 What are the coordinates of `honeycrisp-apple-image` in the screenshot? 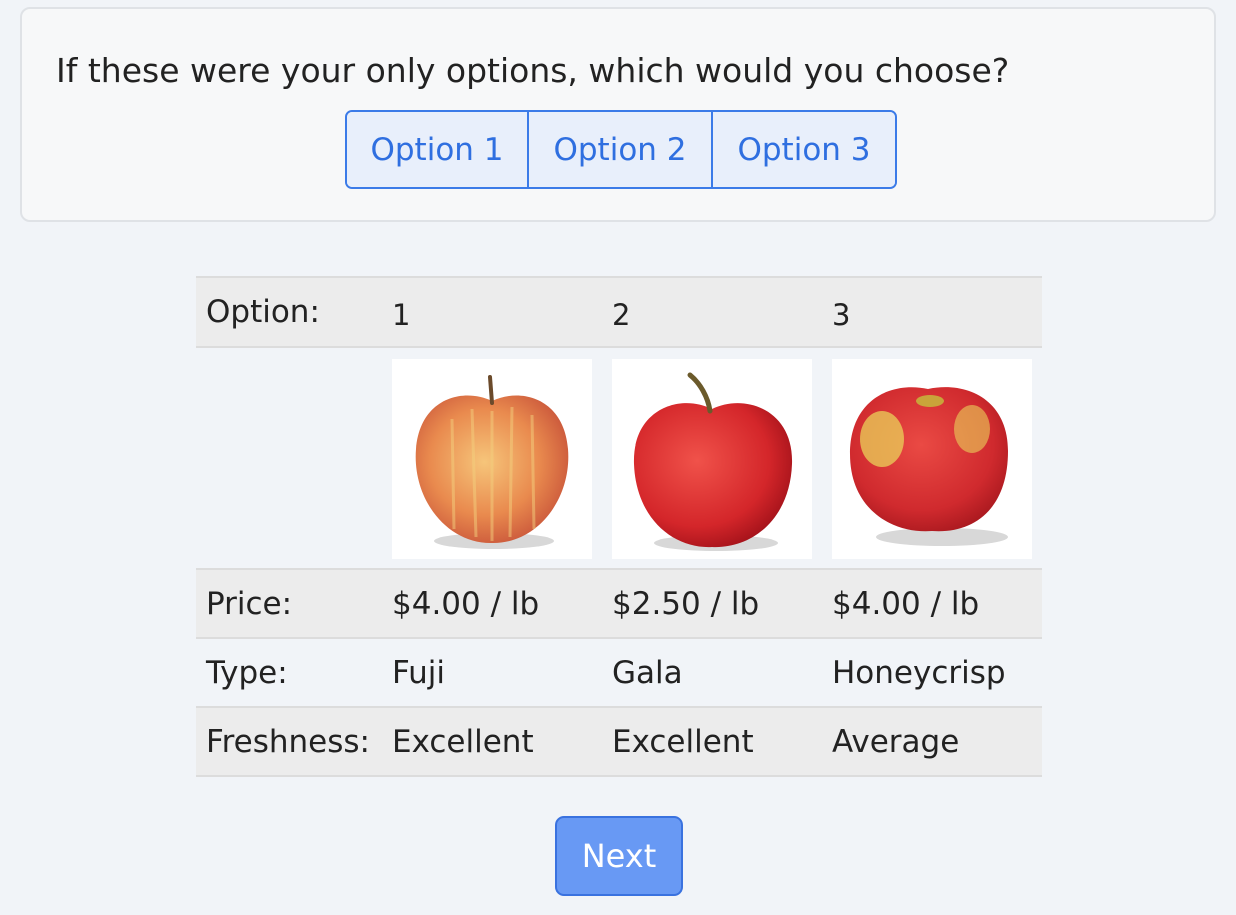 It's located at (932, 459).